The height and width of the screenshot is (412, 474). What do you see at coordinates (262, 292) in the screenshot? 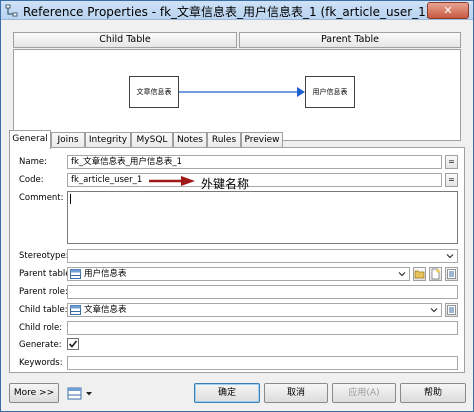
I see `parent-role-field` at bounding box center [262, 292].